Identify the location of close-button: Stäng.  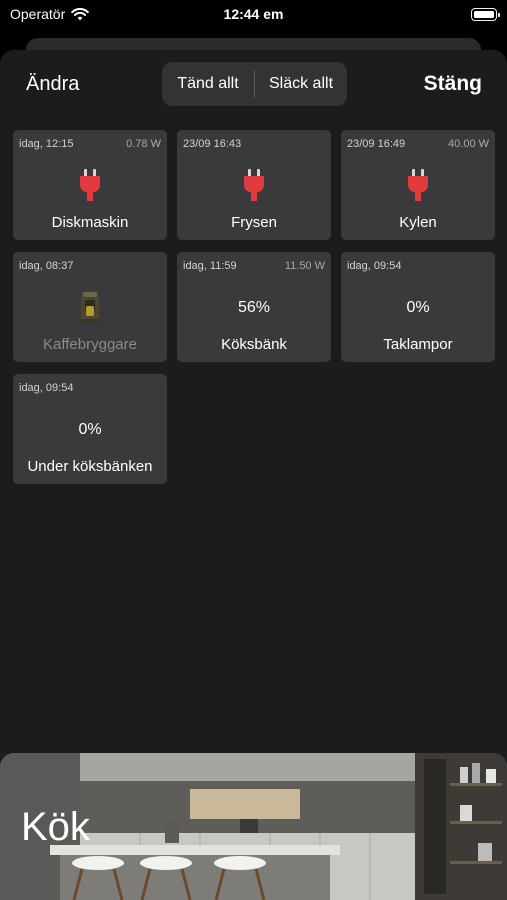
(453, 84).